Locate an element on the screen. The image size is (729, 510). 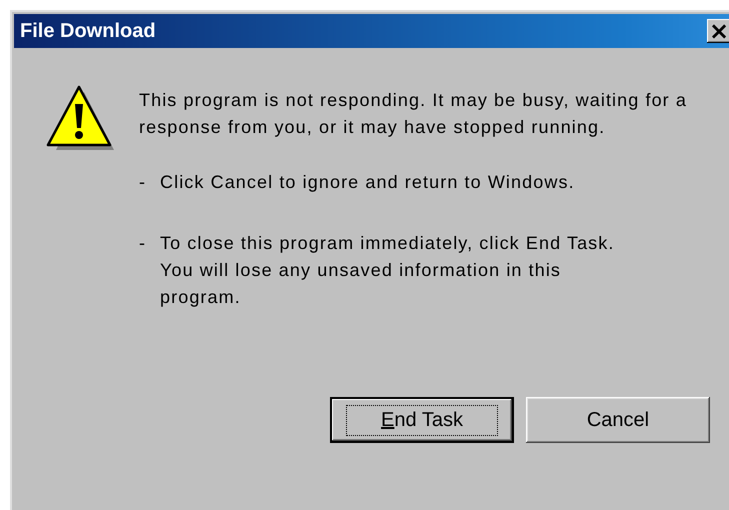
window-title: File Download is located at coordinates (88, 31).